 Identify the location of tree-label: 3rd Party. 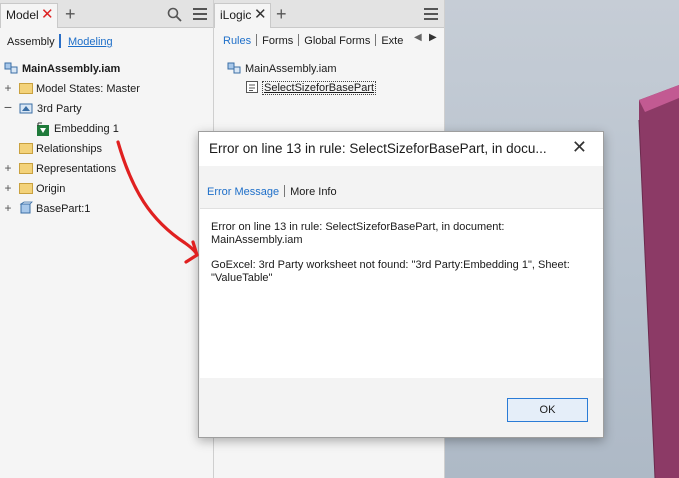
(59, 109).